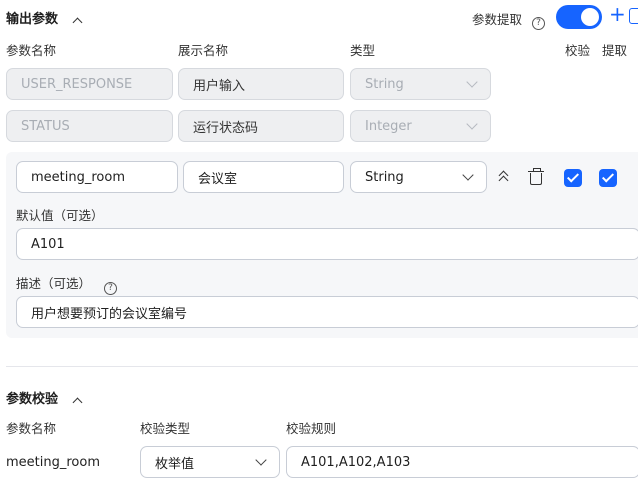 The width and height of the screenshot is (638, 486). I want to click on display-name-field: 运行状态码, so click(261, 126).